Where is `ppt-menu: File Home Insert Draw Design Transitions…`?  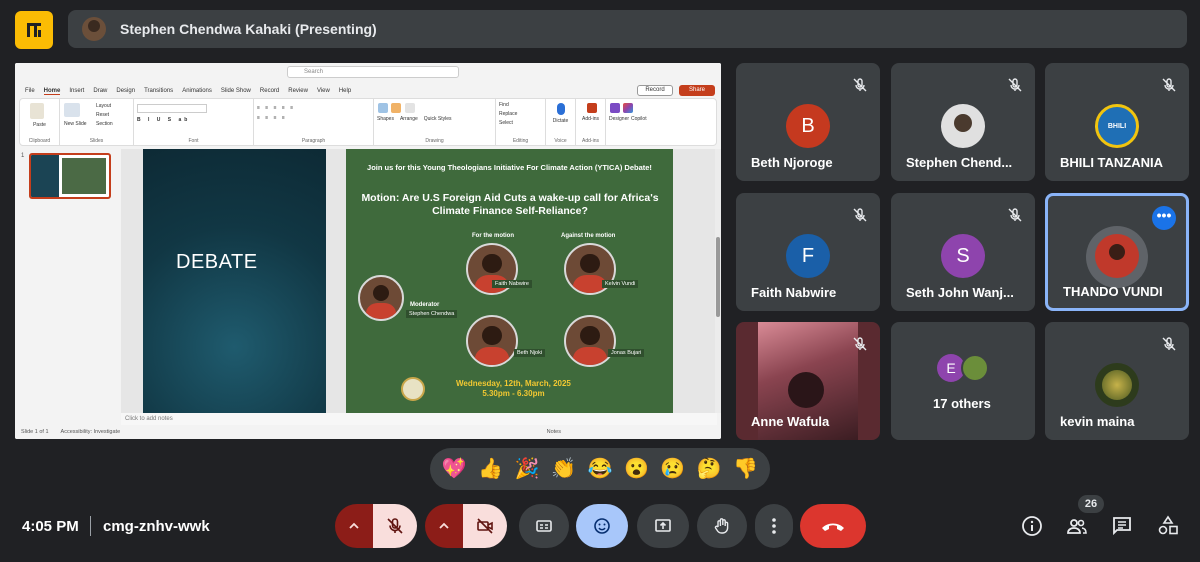 ppt-menu: File Home Insert Draw Design Transitions… is located at coordinates (368, 91).